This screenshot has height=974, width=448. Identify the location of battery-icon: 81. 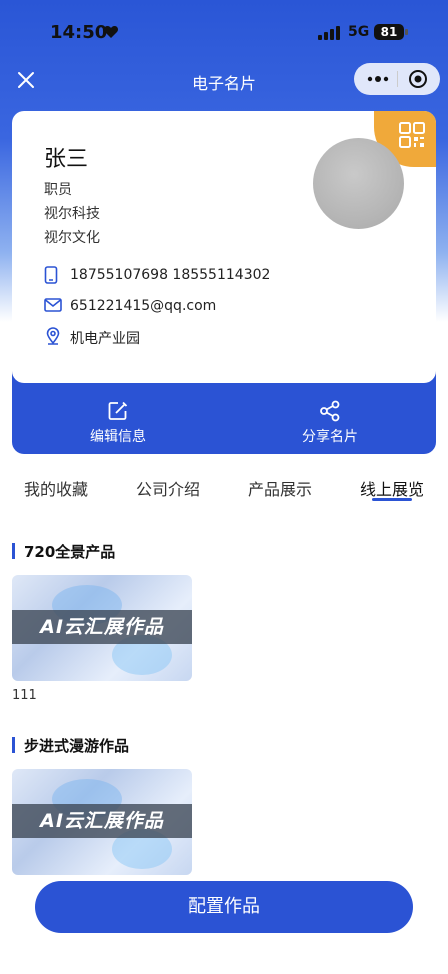
(389, 32).